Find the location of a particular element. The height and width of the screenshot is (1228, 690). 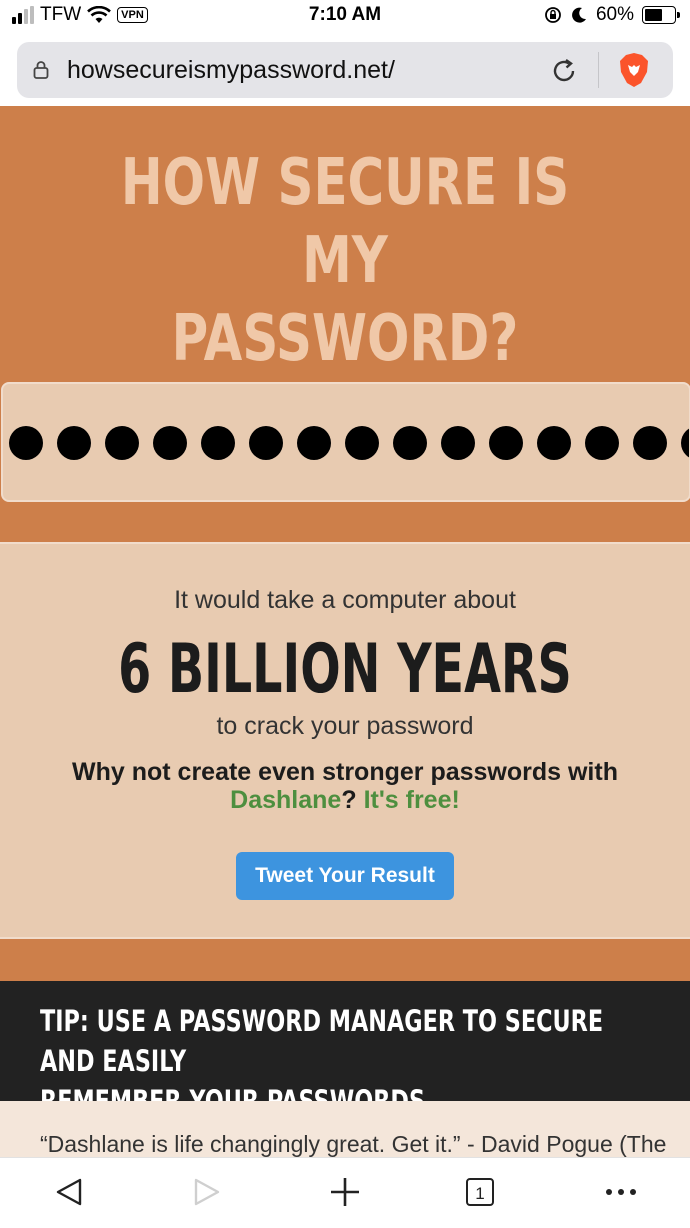

password-input is located at coordinates (345, 442).